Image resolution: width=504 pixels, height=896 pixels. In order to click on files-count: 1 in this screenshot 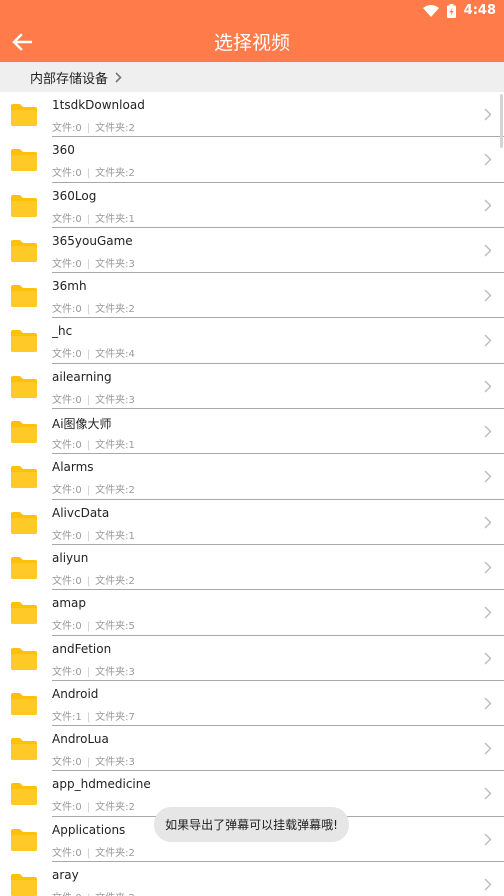, I will do `click(78, 717)`.